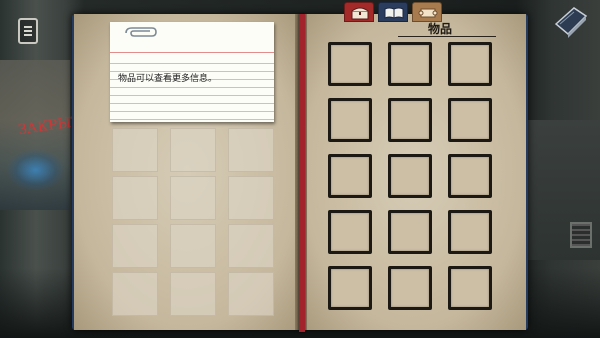 This screenshot has height=338, width=600. What do you see at coordinates (447, 36) in the screenshot?
I see `title-underline` at bounding box center [447, 36].